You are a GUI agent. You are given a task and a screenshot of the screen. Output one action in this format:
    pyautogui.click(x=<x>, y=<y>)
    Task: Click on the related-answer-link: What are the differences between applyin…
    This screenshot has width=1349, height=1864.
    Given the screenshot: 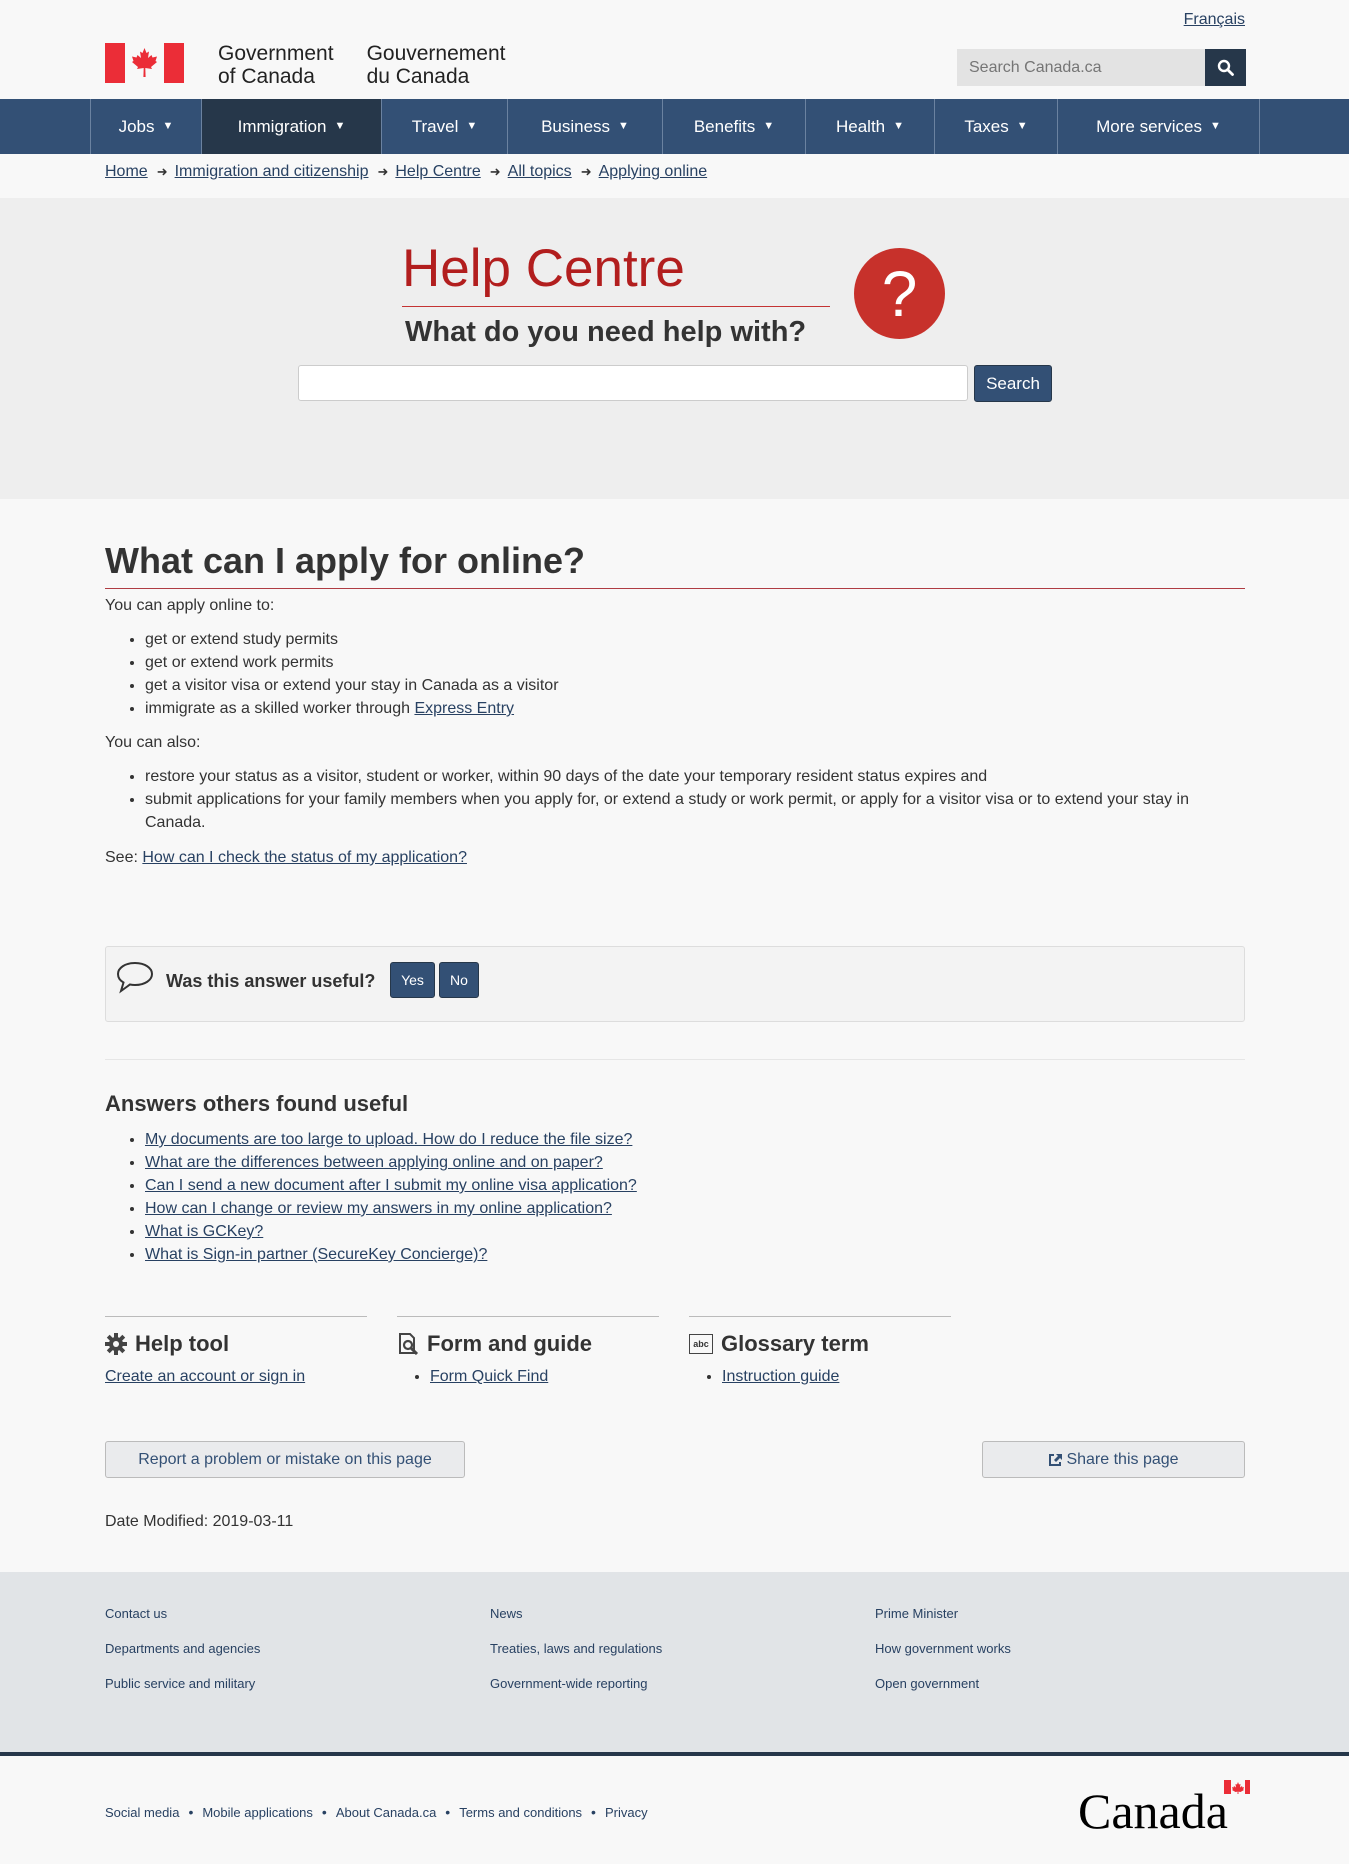 What is the action you would take?
    pyautogui.click(x=374, y=1162)
    